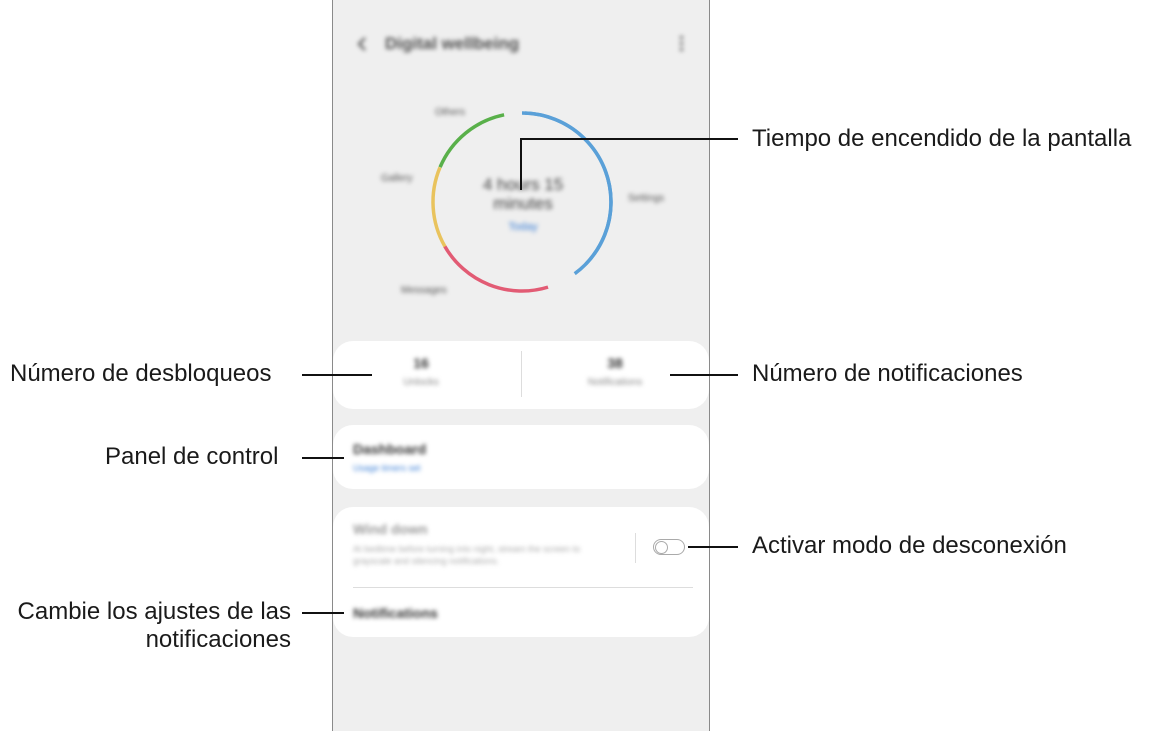 Image resolution: width=1162 pixels, height=731 pixels. What do you see at coordinates (521, 45) in the screenshot?
I see `app-bar: Digital wellbeing` at bounding box center [521, 45].